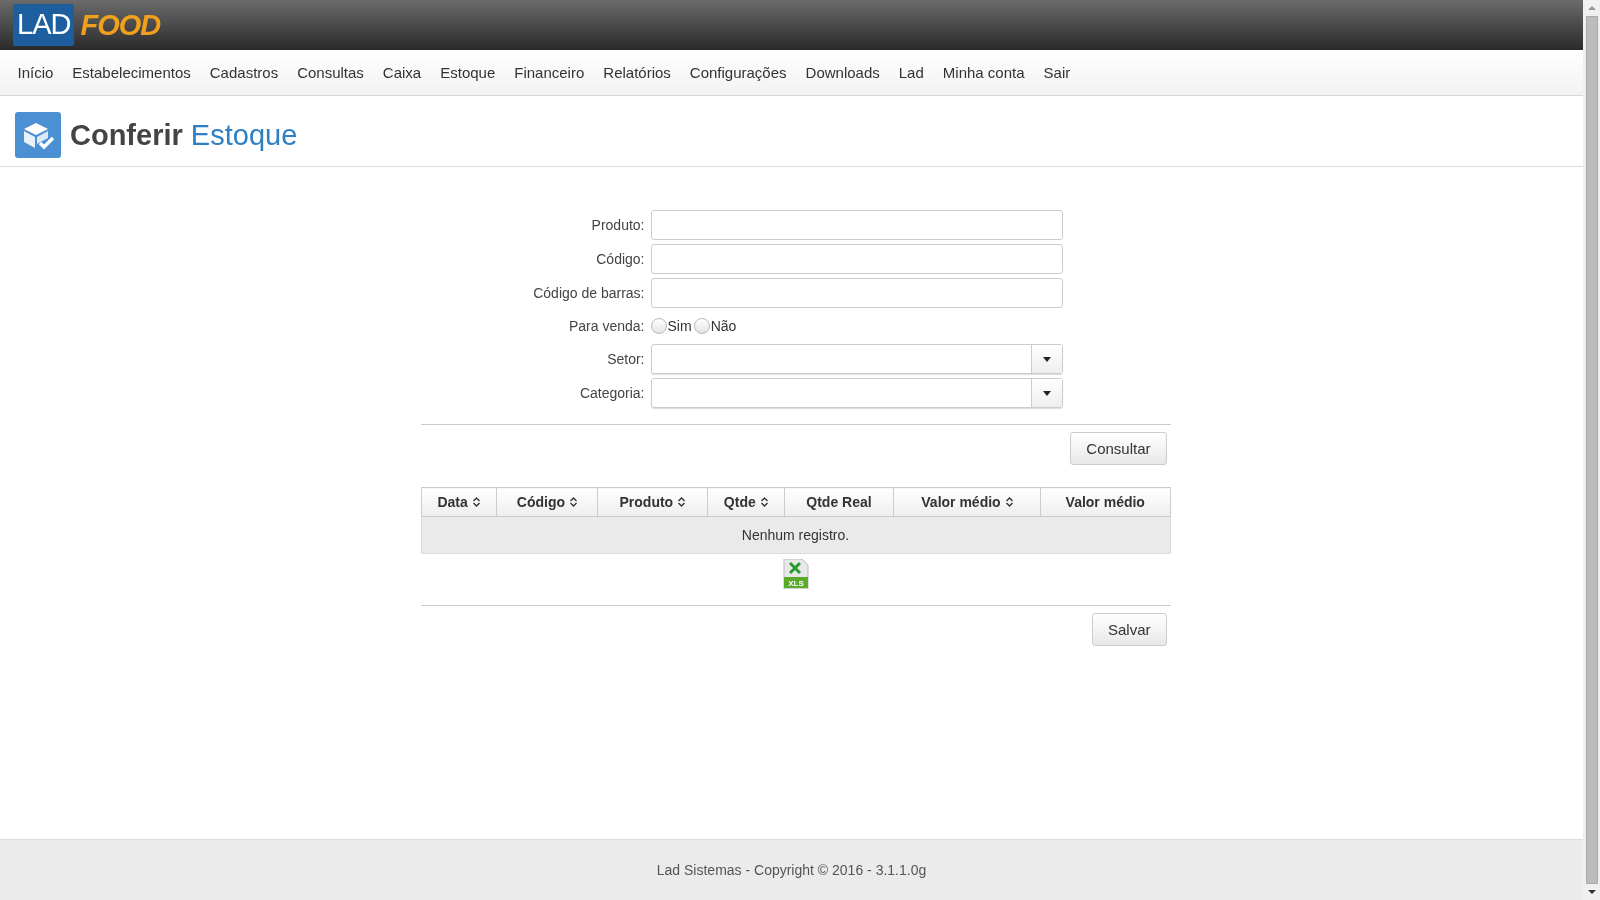 The image size is (1600, 900). Describe the element at coordinates (589, 293) in the screenshot. I see `field-label: Código de barras:` at that location.